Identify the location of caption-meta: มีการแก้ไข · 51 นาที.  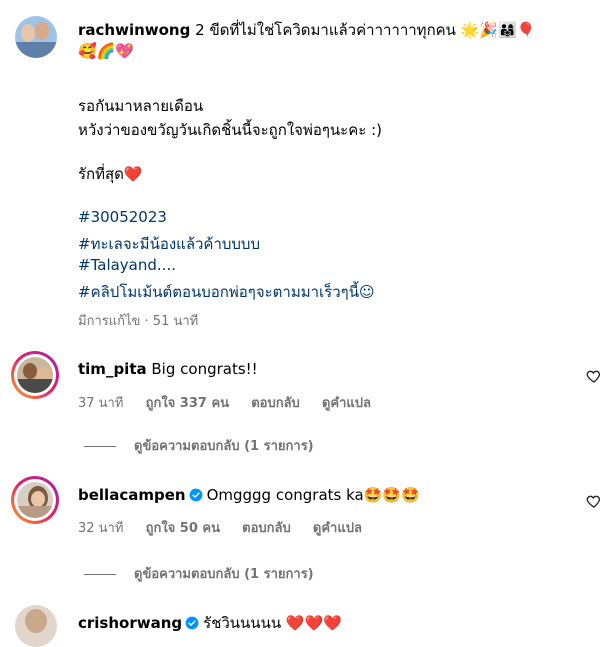
(138, 321).